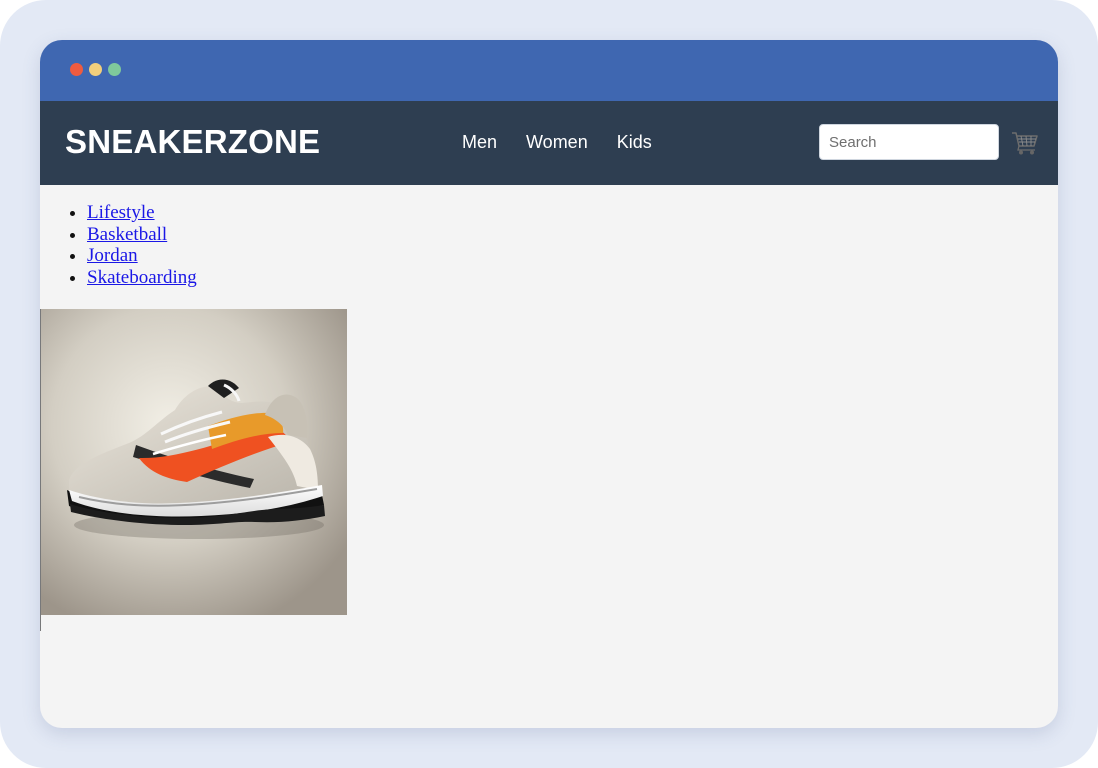 This screenshot has height=768, width=1098. What do you see at coordinates (192, 142) in the screenshot?
I see `site-logo: SNEAKERZONE` at bounding box center [192, 142].